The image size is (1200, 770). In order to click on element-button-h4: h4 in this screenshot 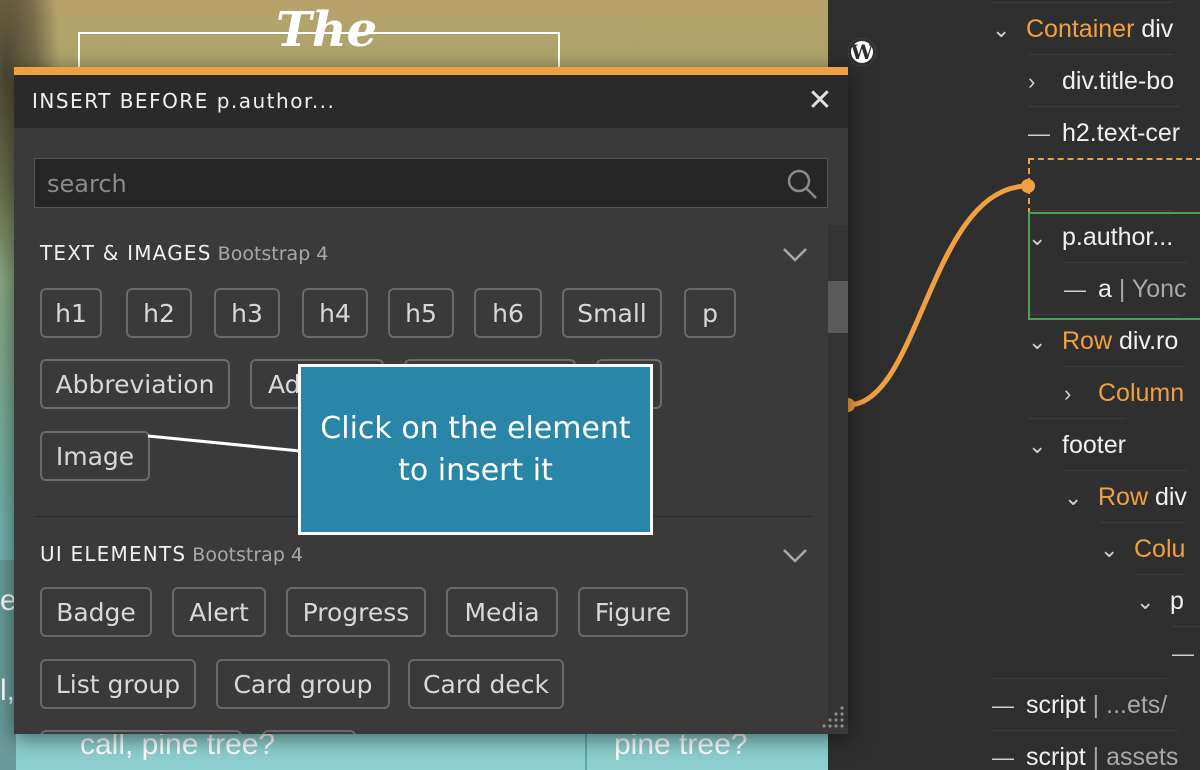, I will do `click(335, 313)`.